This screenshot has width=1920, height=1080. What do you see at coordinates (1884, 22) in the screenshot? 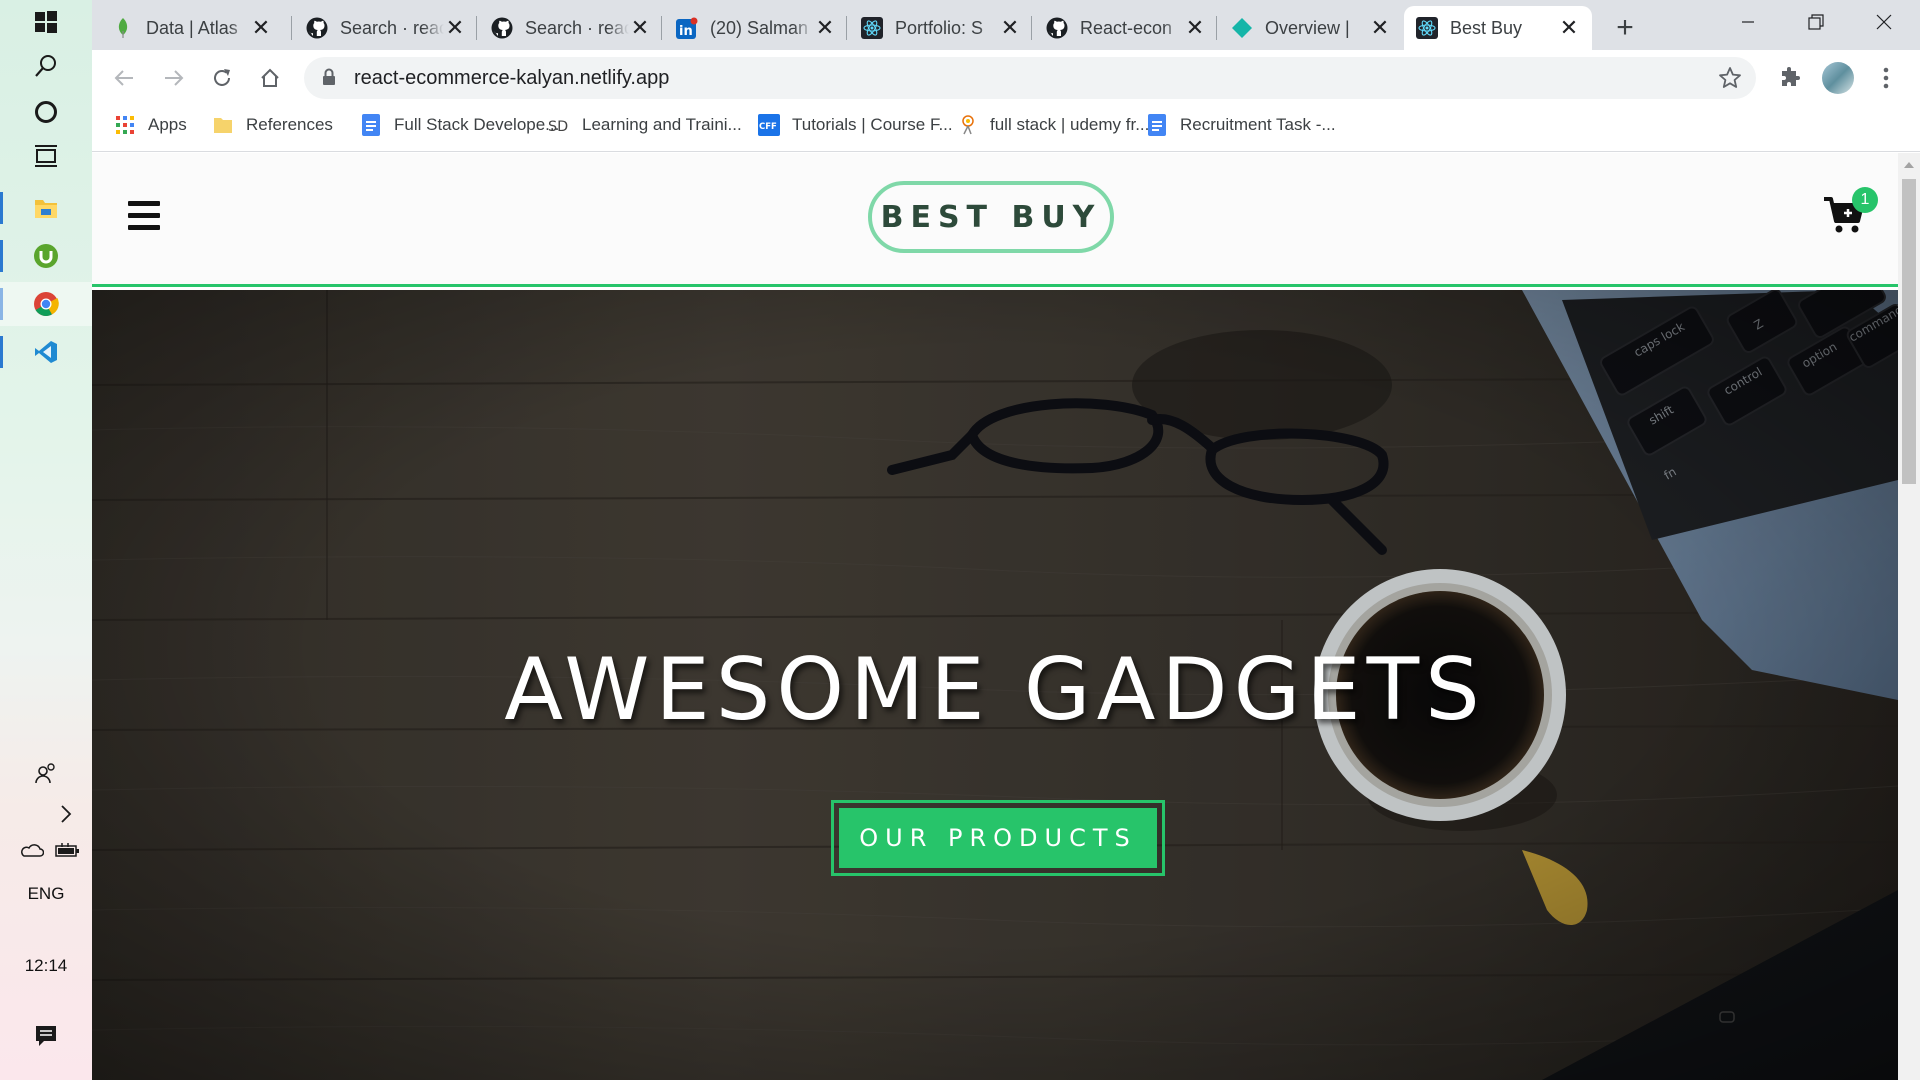
I see `close-window-button` at bounding box center [1884, 22].